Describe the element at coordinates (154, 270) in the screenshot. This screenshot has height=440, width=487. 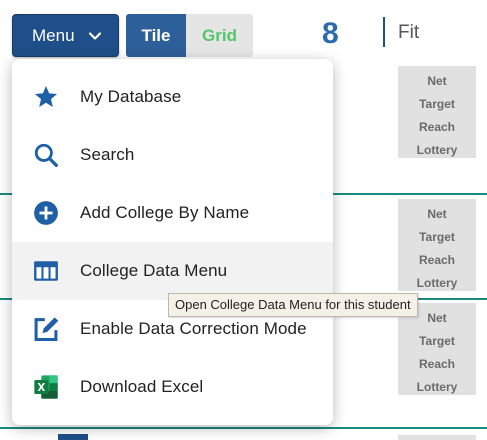
I see `menu-item-label: College Data Menu` at that location.